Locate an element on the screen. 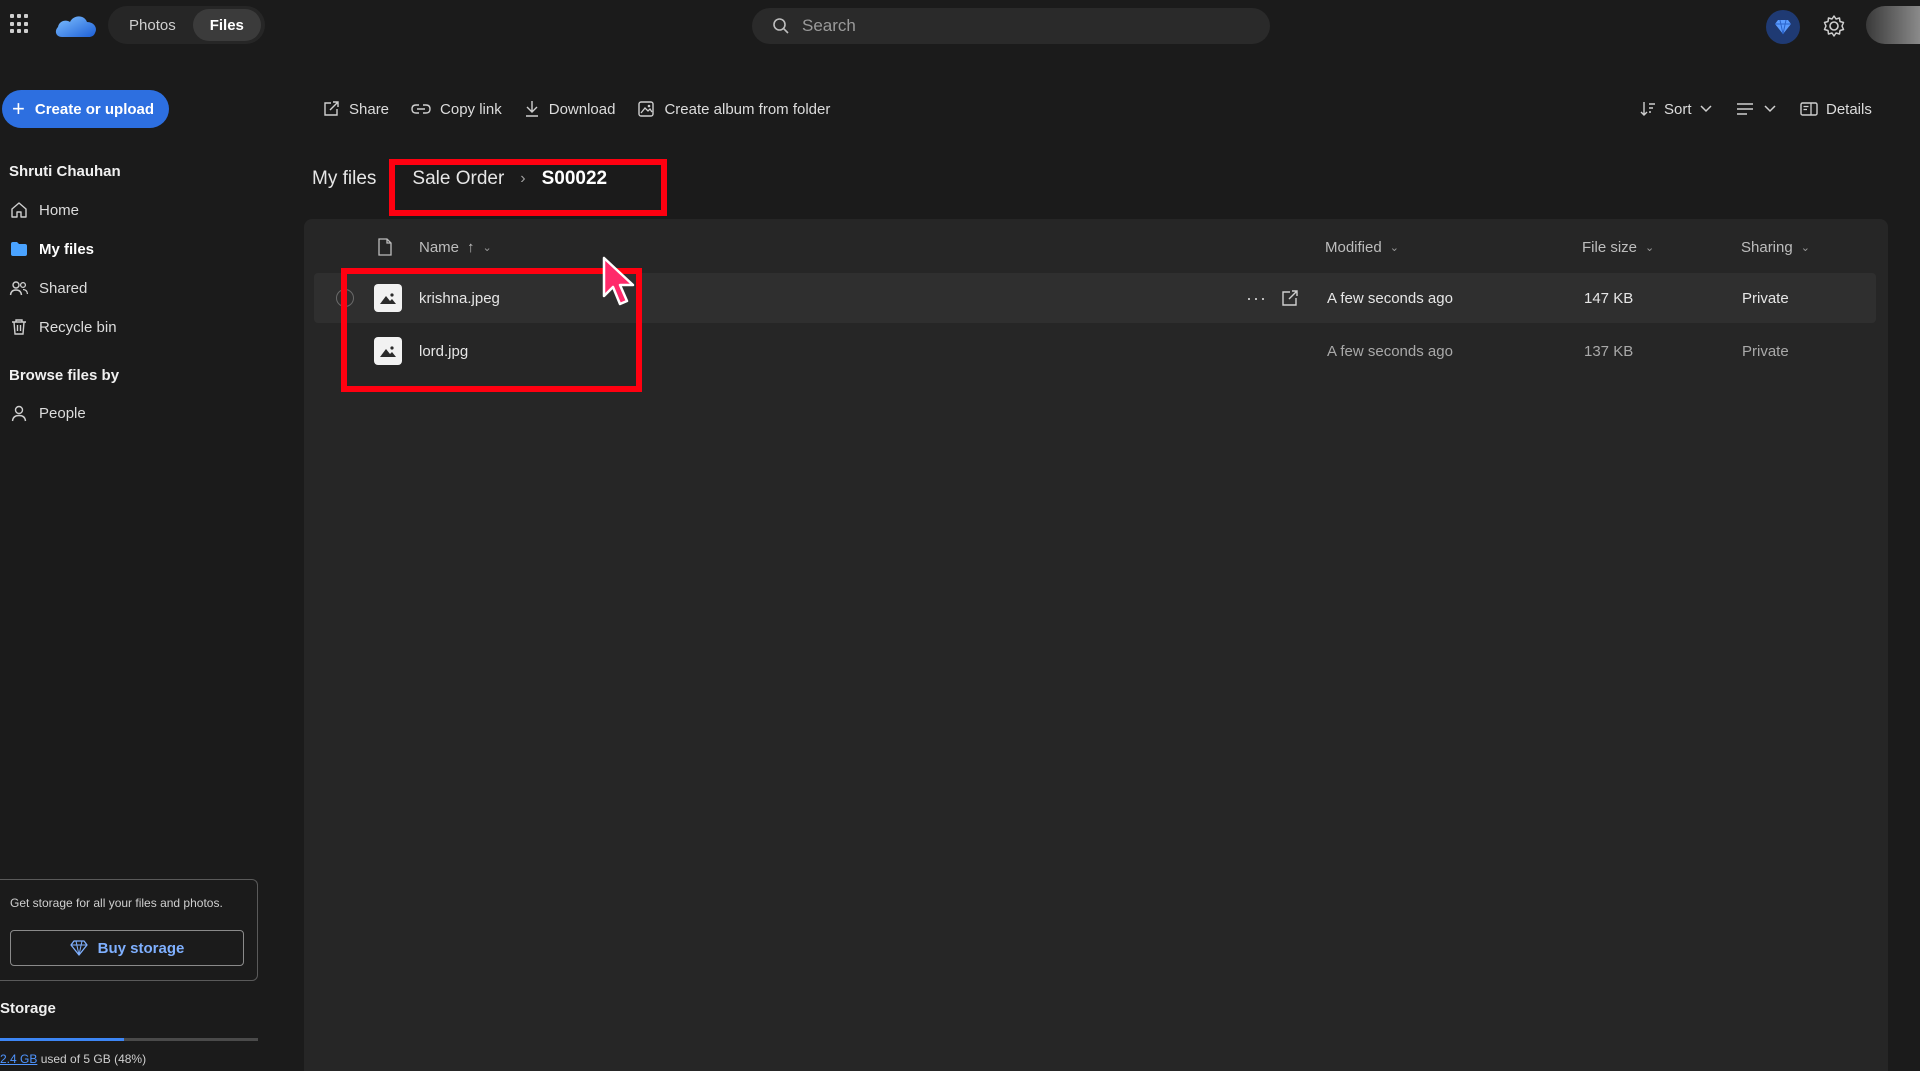 This screenshot has width=1920, height=1071. buy-storage-label: Buy storage is located at coordinates (141, 948).